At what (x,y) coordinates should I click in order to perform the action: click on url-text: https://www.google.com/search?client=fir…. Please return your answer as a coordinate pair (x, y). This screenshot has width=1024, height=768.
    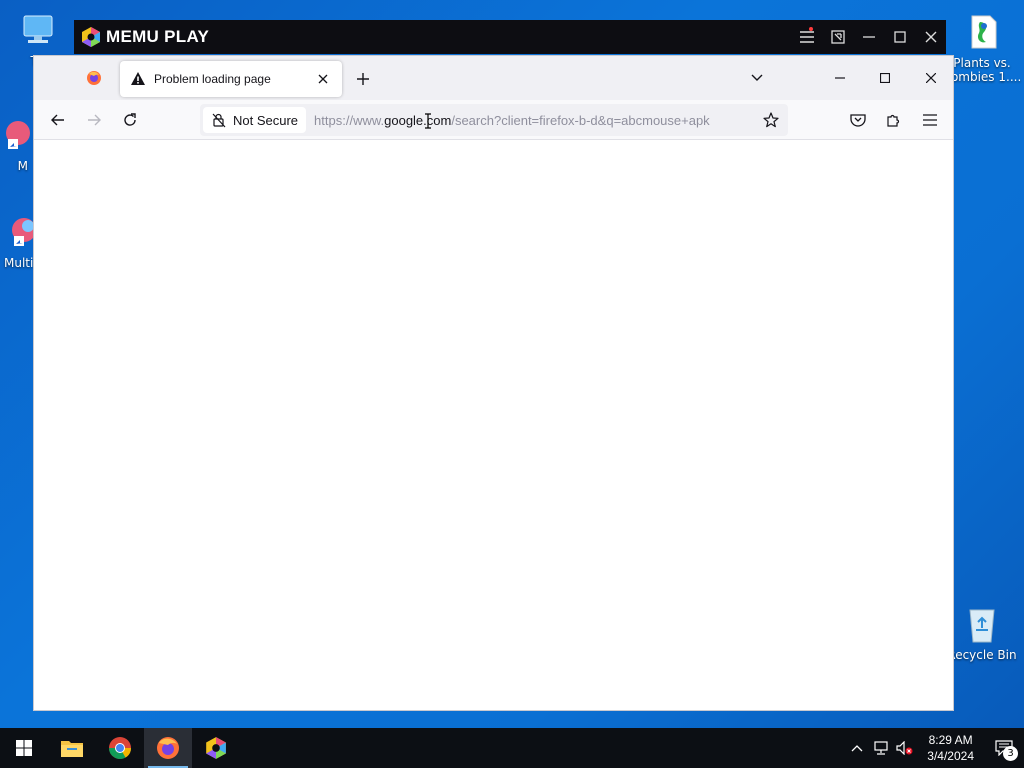
    Looking at the image, I should click on (534, 120).